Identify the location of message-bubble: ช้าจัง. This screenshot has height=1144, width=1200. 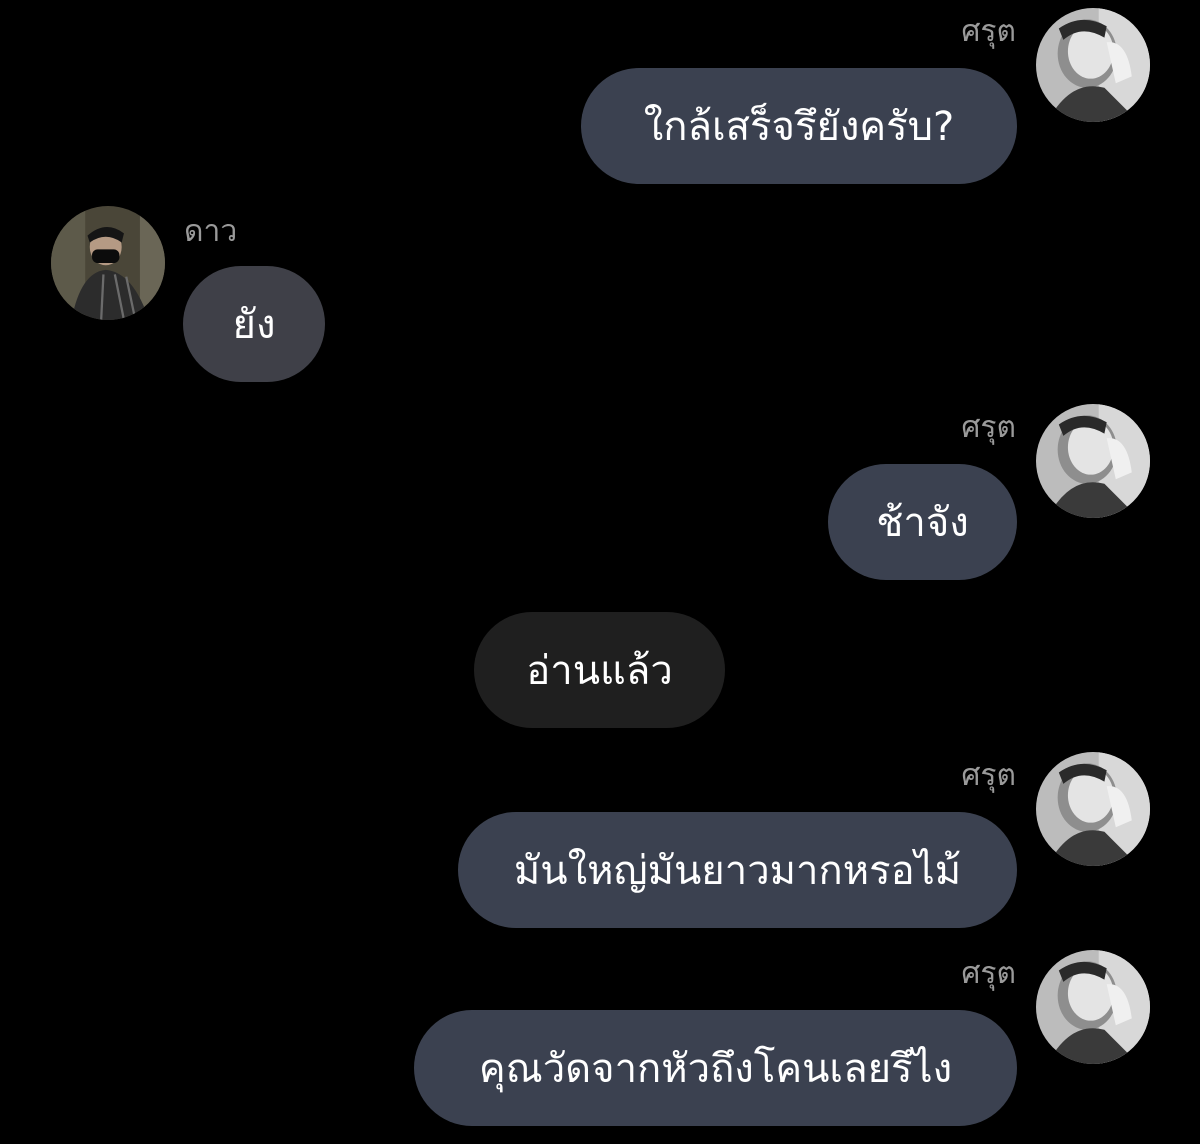
(922, 522).